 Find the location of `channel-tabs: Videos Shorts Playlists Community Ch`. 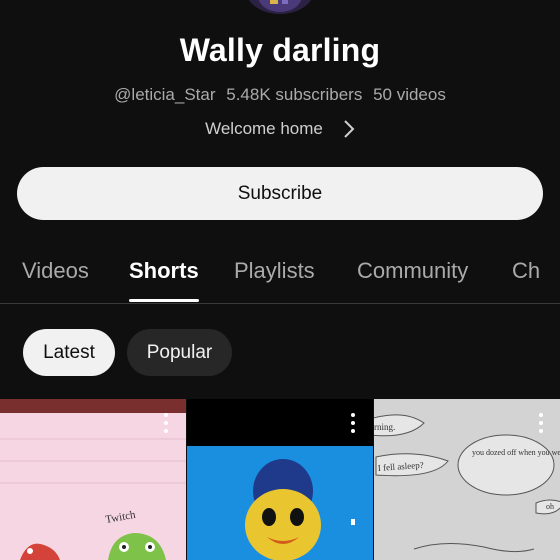

channel-tabs: Videos Shorts Playlists Community Ch is located at coordinates (280, 272).